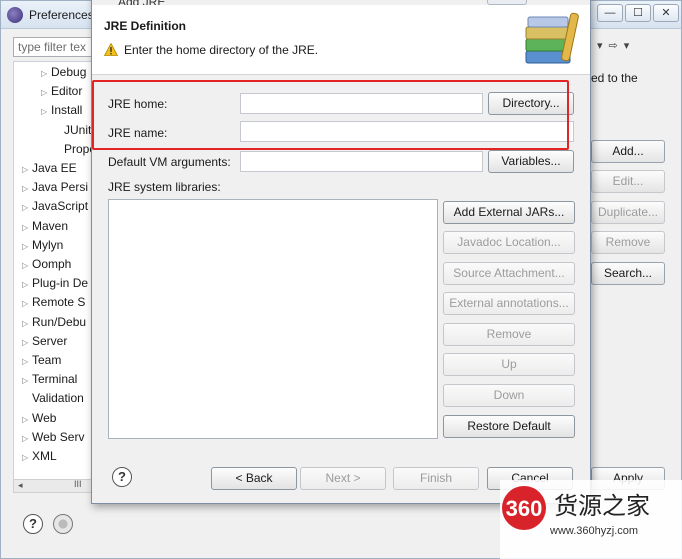 This screenshot has width=682, height=559. I want to click on tree-item: ▷ XML, so click(39, 456).